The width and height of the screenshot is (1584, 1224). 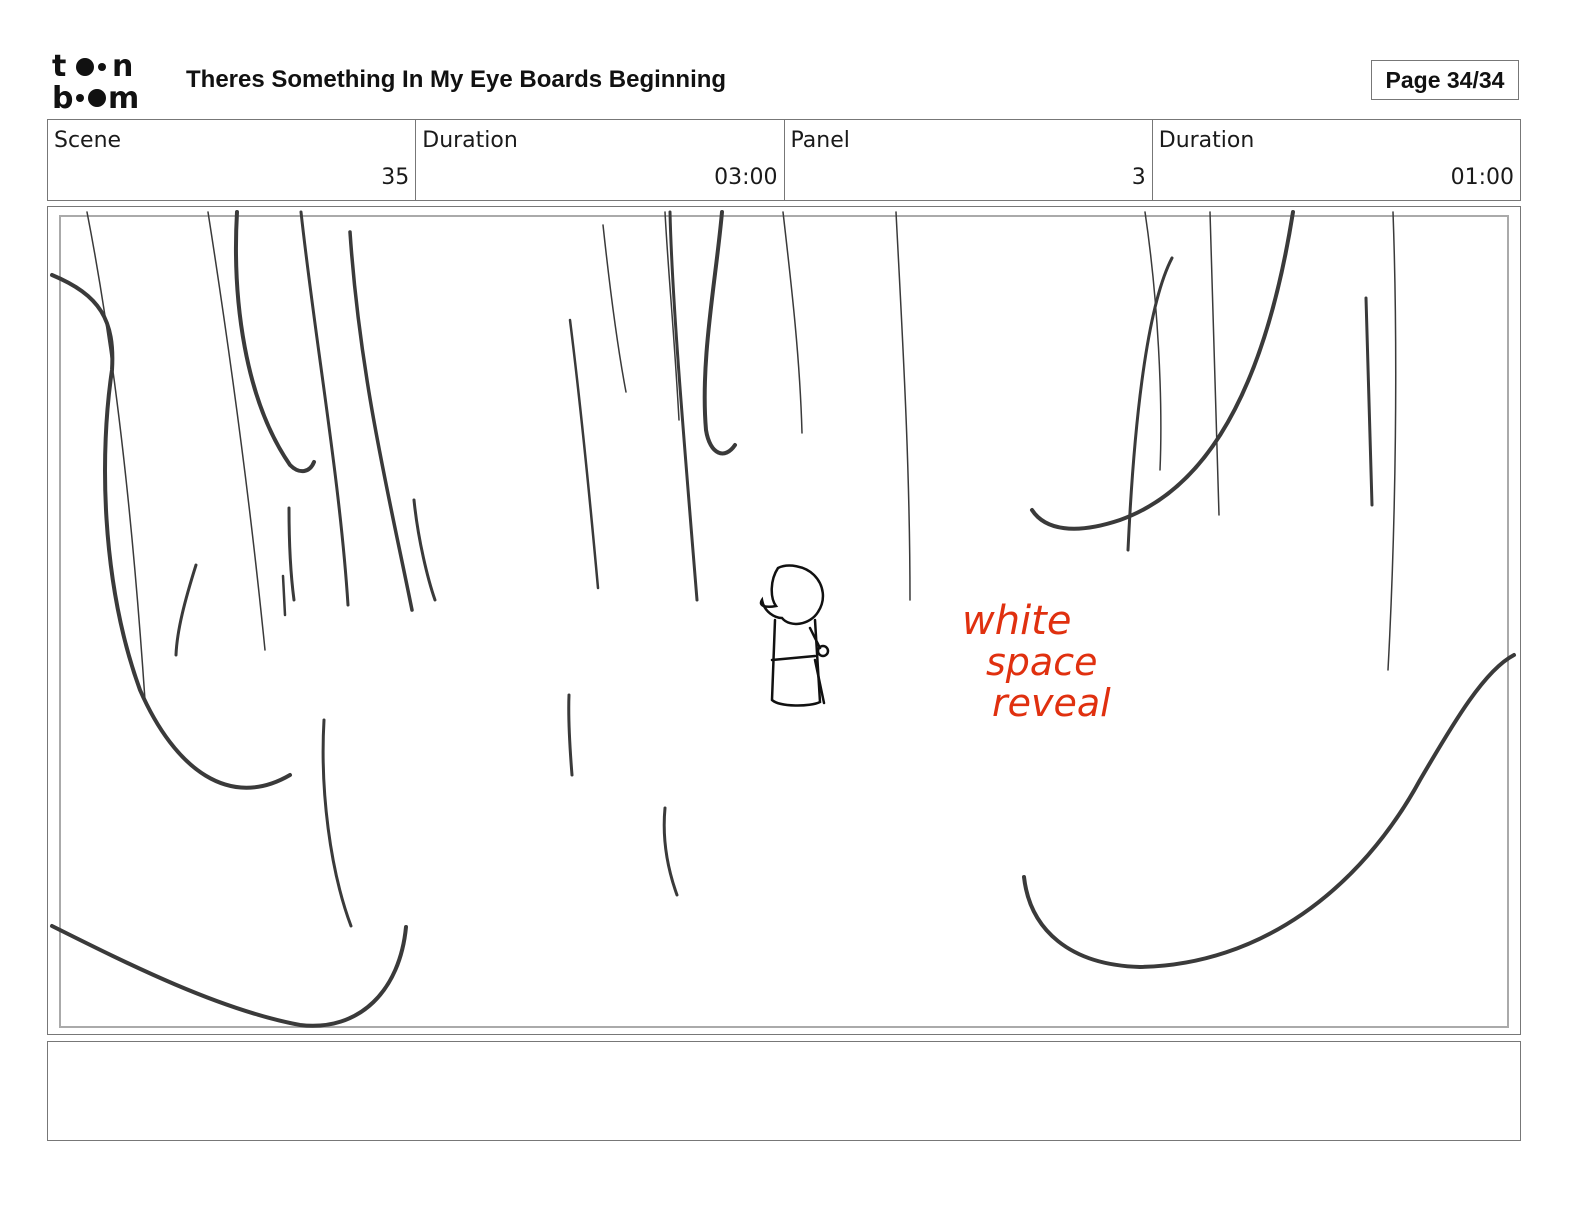 I want to click on panel-notes-box, so click(x=784, y=1091).